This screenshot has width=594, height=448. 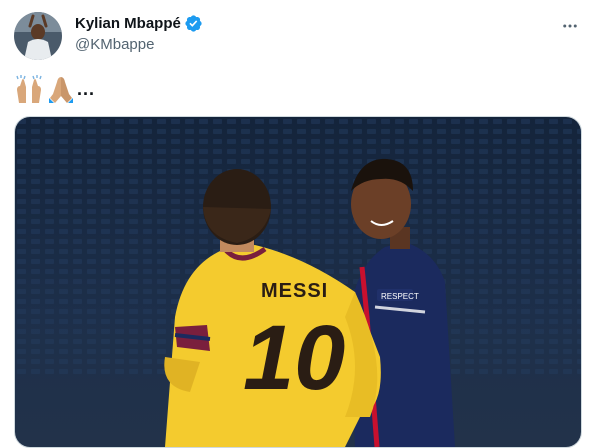 What do you see at coordinates (193, 23) in the screenshot?
I see `verified-badge-icon` at bounding box center [193, 23].